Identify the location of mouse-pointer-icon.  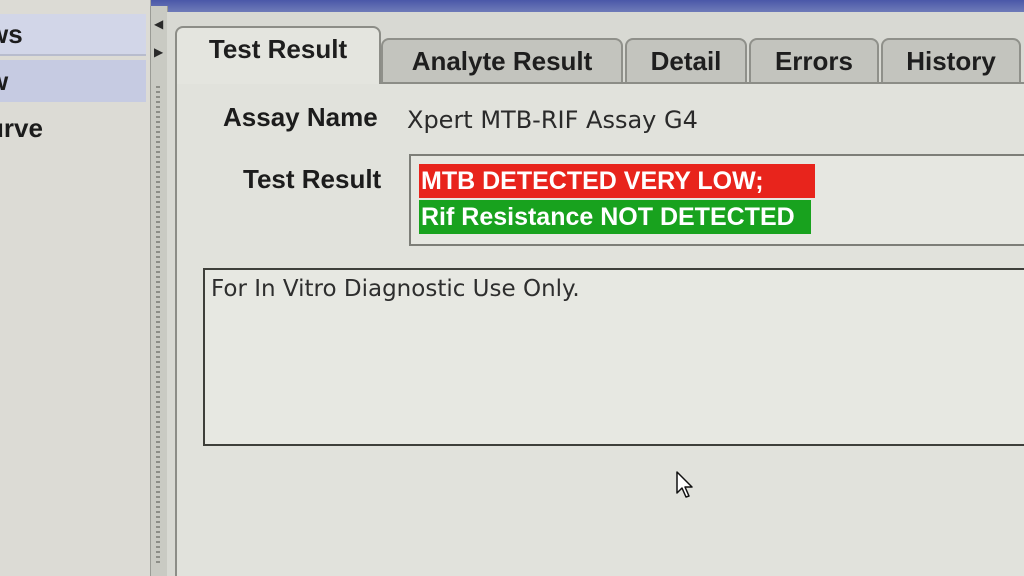
(684, 484).